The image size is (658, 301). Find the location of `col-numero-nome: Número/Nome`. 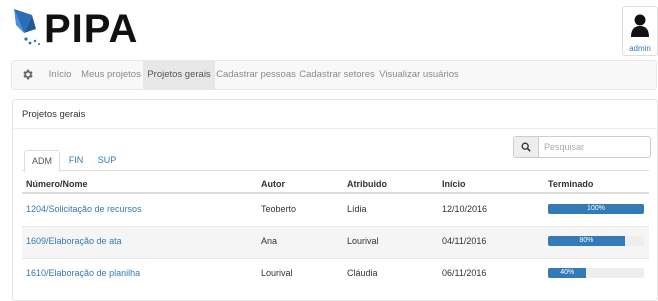

col-numero-nome: Número/Nome is located at coordinates (57, 184).